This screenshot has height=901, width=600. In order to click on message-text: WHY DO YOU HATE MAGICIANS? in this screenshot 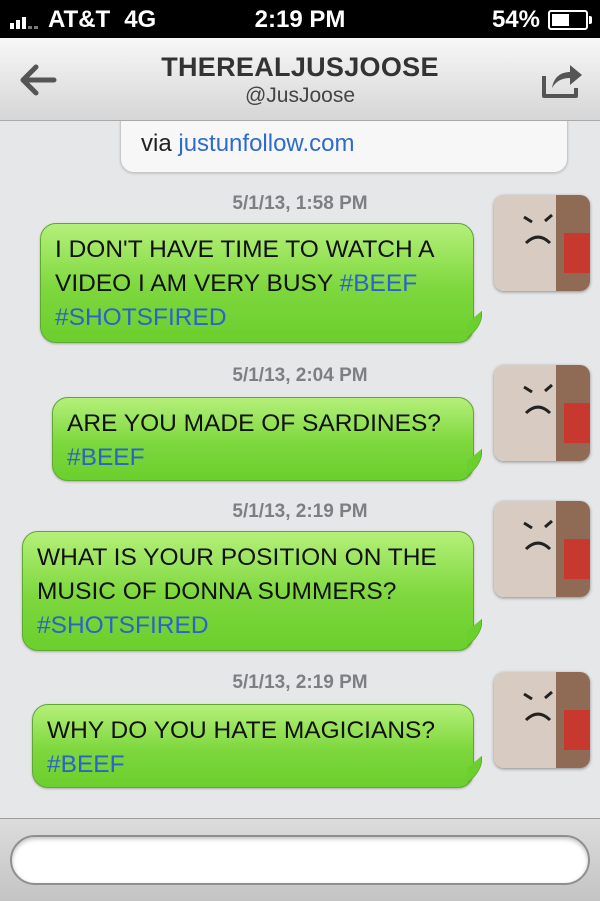, I will do `click(241, 730)`.